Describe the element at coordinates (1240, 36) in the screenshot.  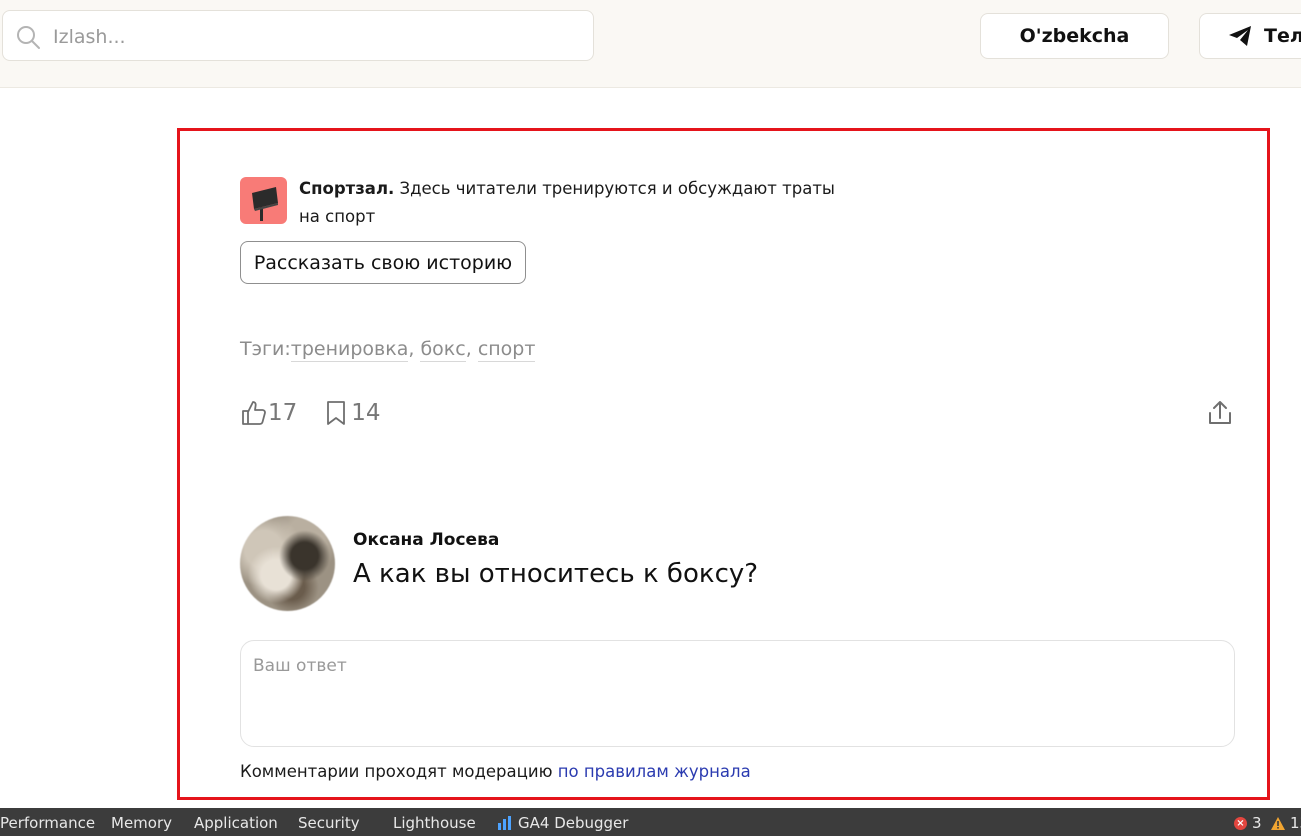
I see `telegram-icon` at that location.